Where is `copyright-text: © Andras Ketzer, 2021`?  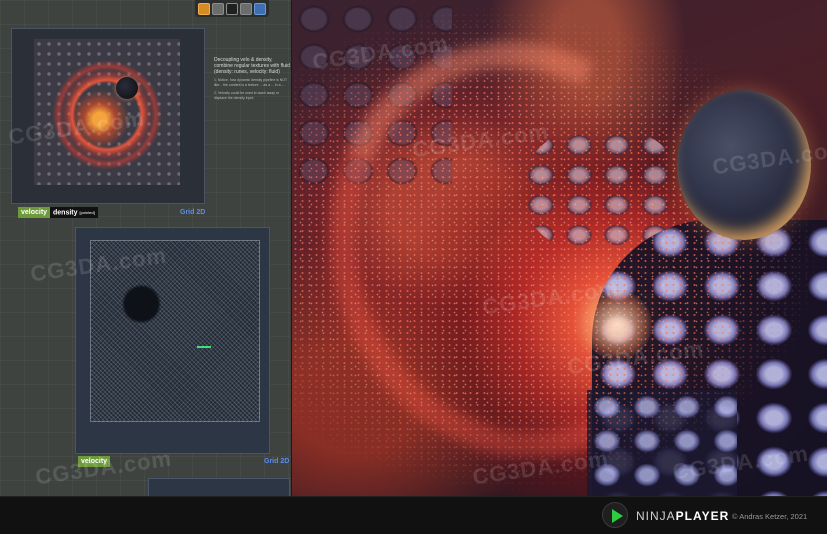
copyright-text: © Andras Ketzer, 2021 is located at coordinates (770, 516).